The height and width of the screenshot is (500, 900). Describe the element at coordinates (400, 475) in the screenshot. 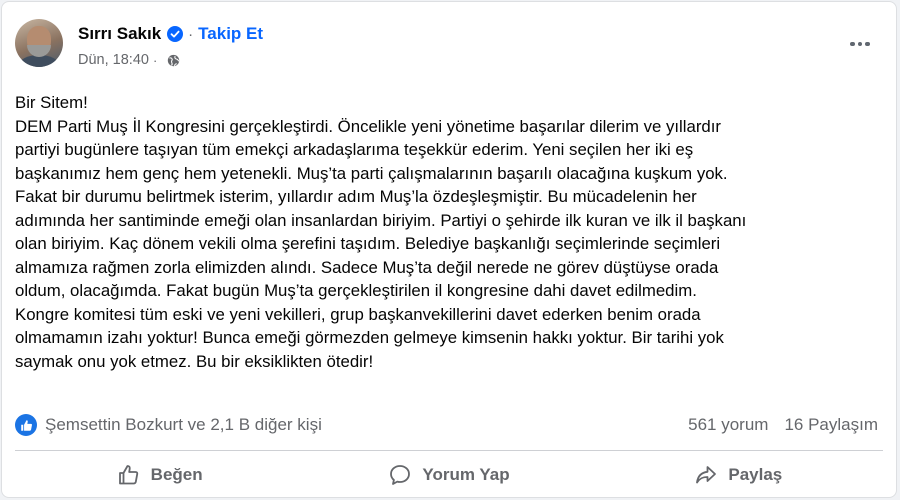

I see `speech-bubble-icon` at that location.